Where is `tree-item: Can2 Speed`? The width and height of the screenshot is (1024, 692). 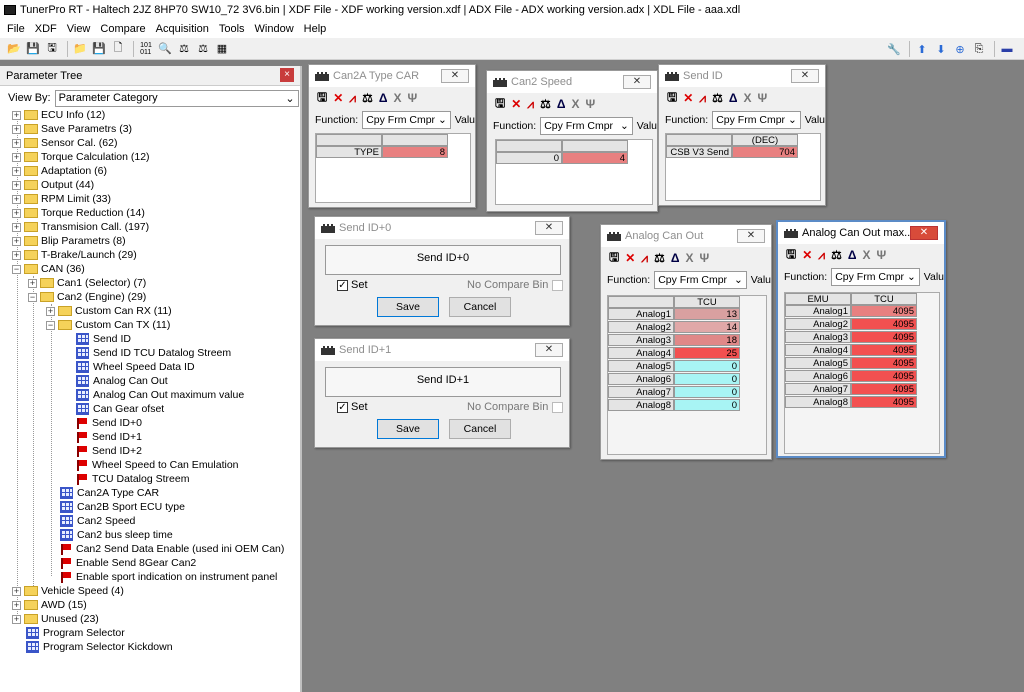
tree-item: Can2 Speed is located at coordinates (97, 521).